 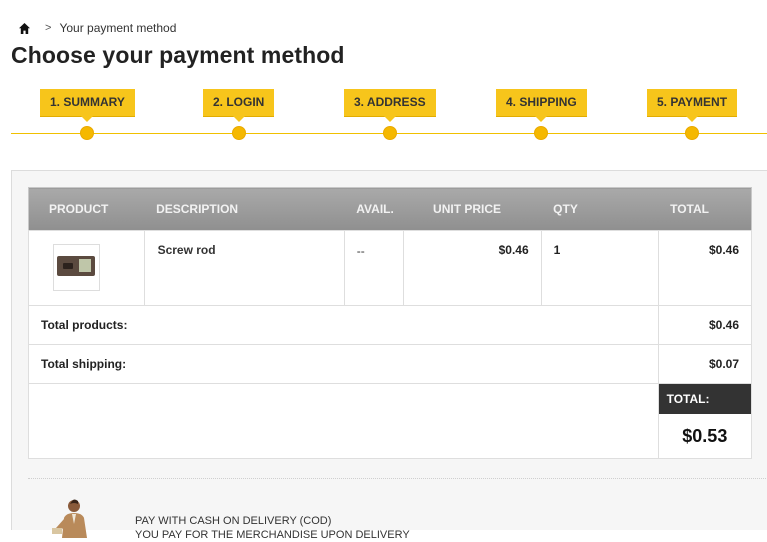 What do you see at coordinates (374, 209) in the screenshot?
I see `col-avail: AVAIL.` at bounding box center [374, 209].